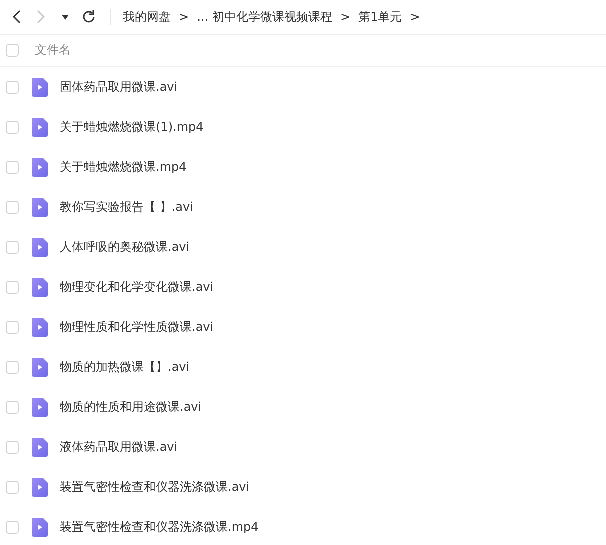 This screenshot has width=606, height=545. What do you see at coordinates (380, 17) in the screenshot?
I see `breadcrumb-item: 第1单元` at bounding box center [380, 17].